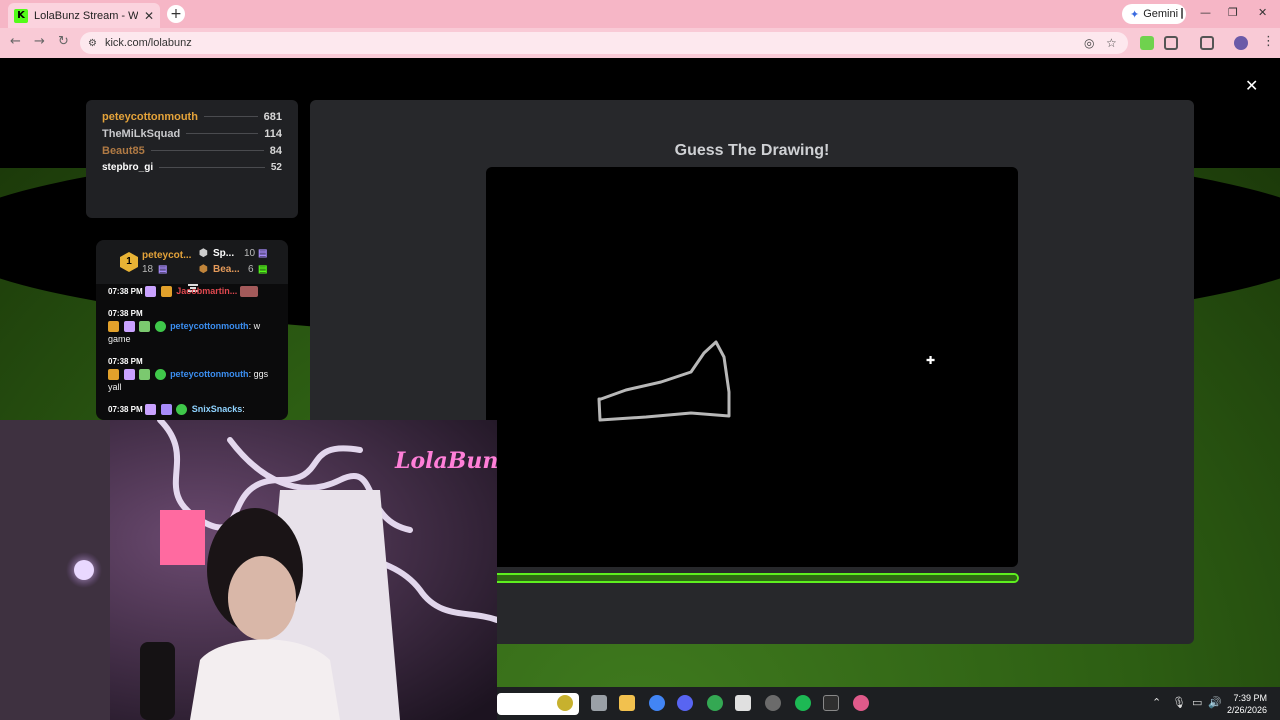  Describe the element at coordinates (123, 150) in the screenshot. I see `leaderboard-name: Beaut85` at that location.